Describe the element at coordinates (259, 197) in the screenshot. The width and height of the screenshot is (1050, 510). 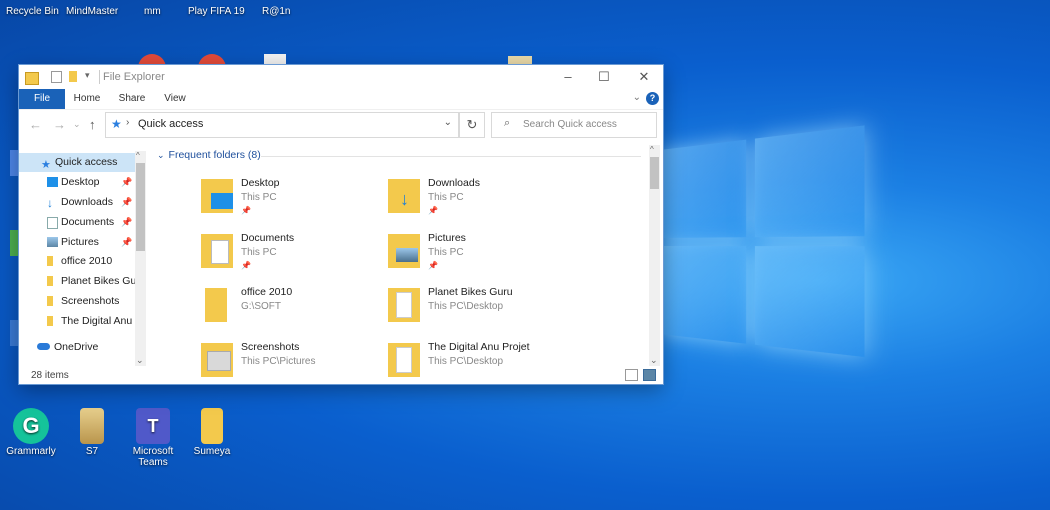
I see `folder-path: This PC` at that location.